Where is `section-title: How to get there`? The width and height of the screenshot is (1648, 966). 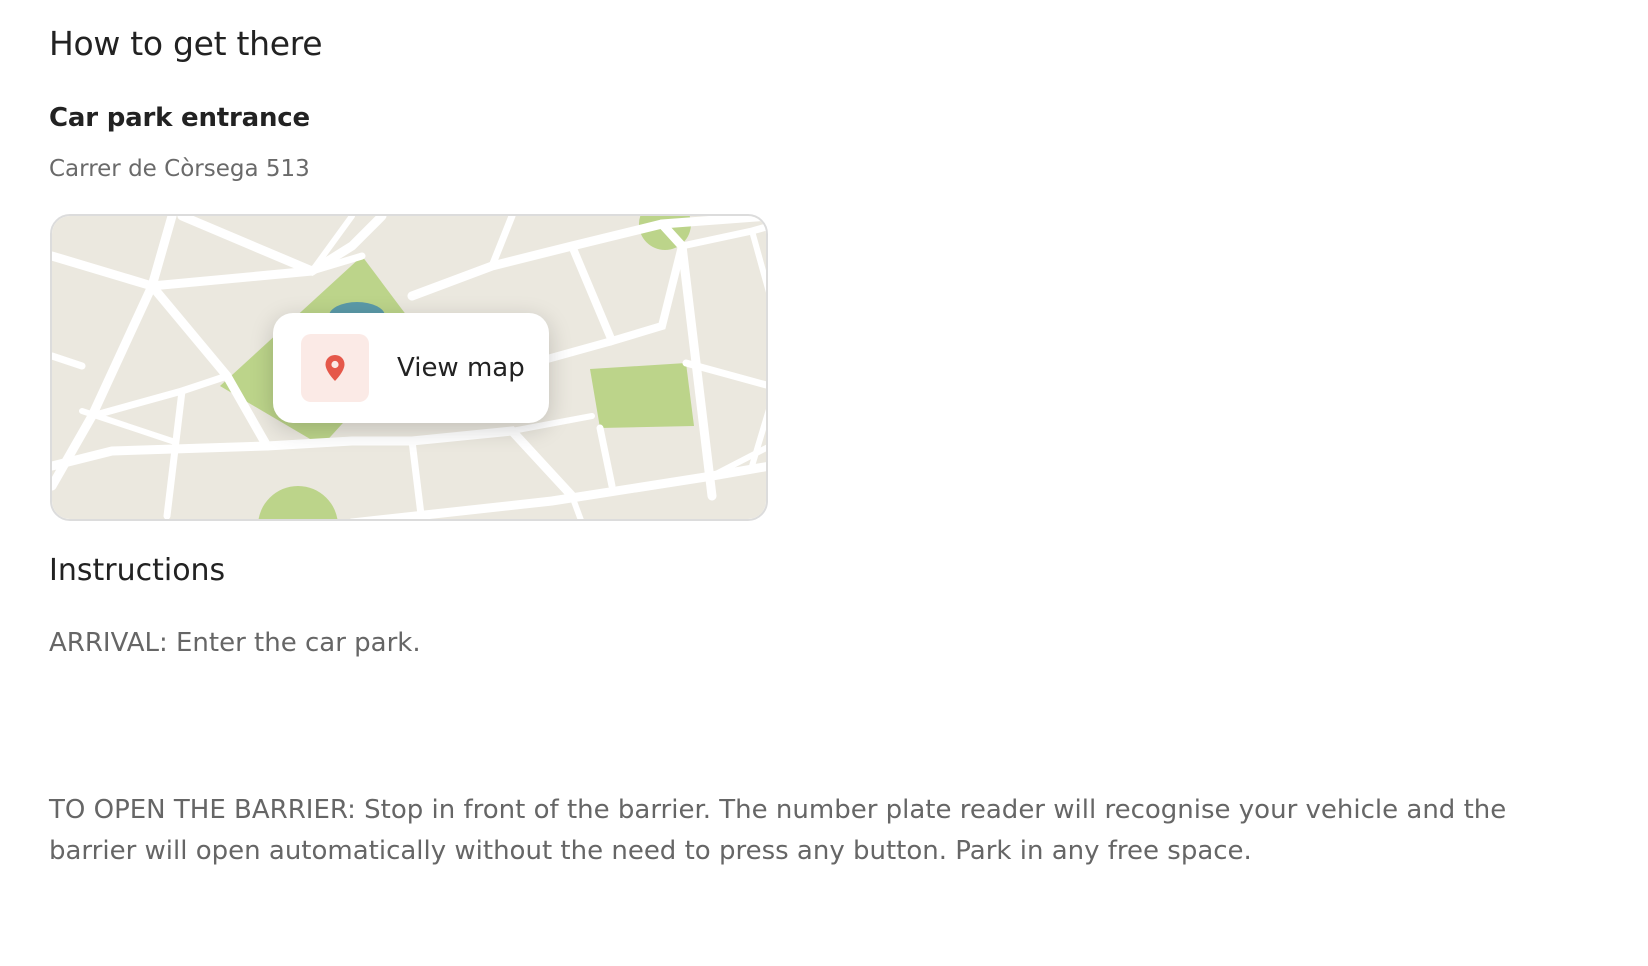
section-title: How to get there is located at coordinates (186, 43).